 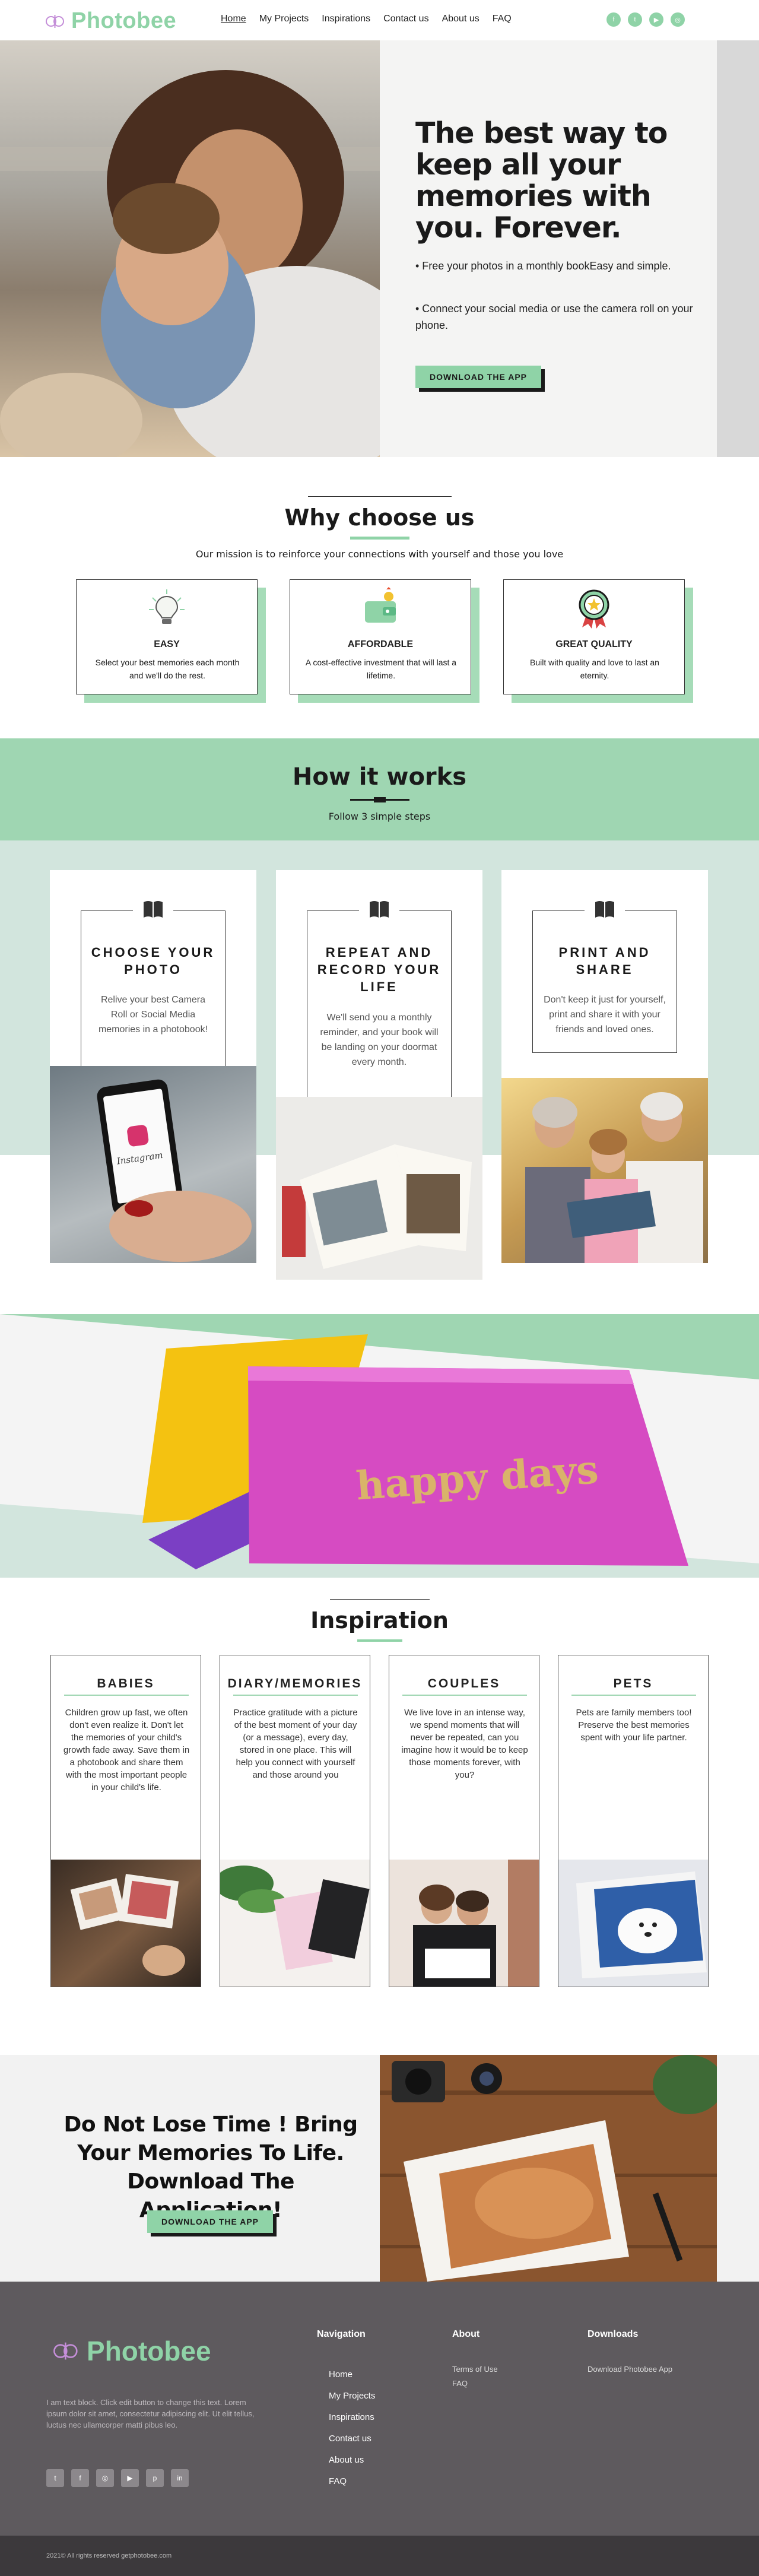 I want to click on footer-link-faq: FAQ, so click(x=338, y=2481).